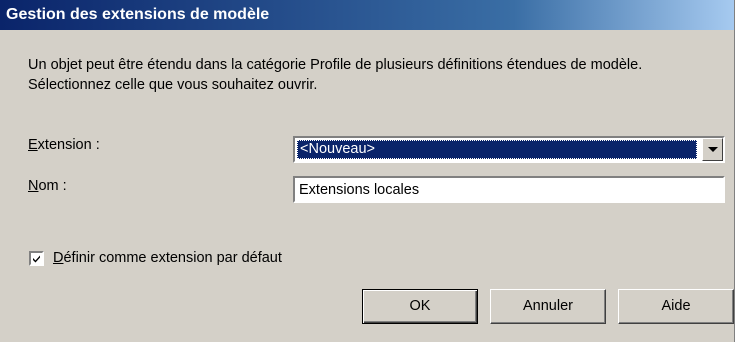 Image resolution: width=747 pixels, height=342 pixels. I want to click on extension-label-text: xtension :, so click(68, 145).